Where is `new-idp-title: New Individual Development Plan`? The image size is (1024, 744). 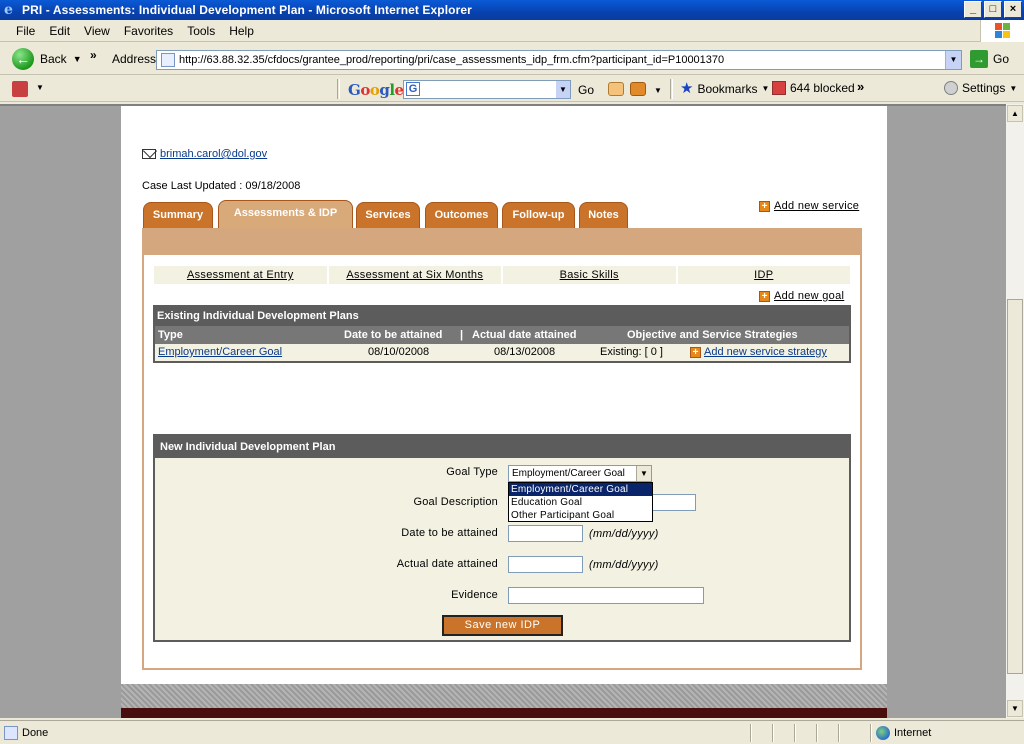 new-idp-title: New Individual Development Plan is located at coordinates (502, 447).